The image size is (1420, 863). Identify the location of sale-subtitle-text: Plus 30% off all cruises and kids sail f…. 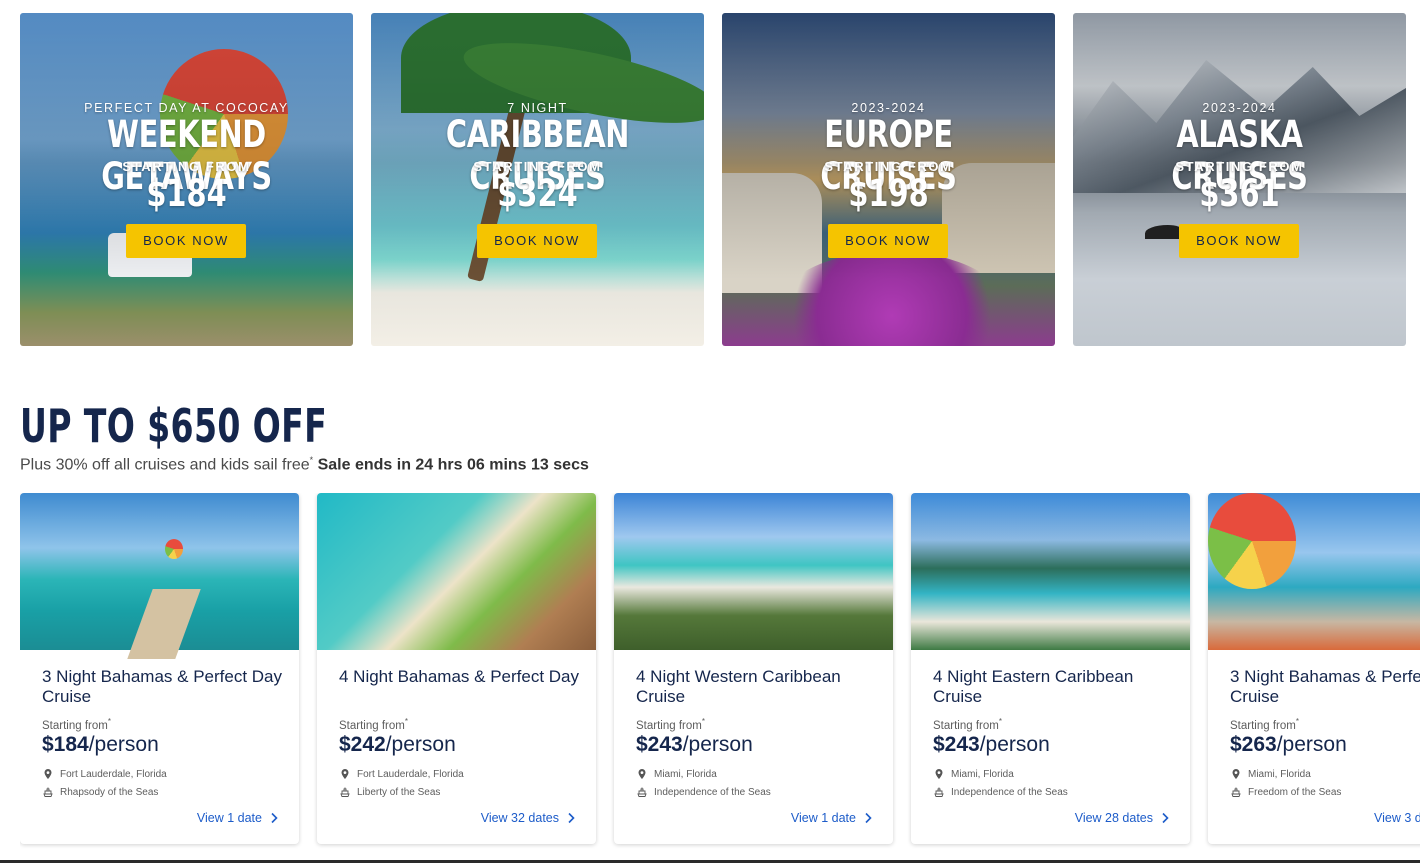
(165, 465).